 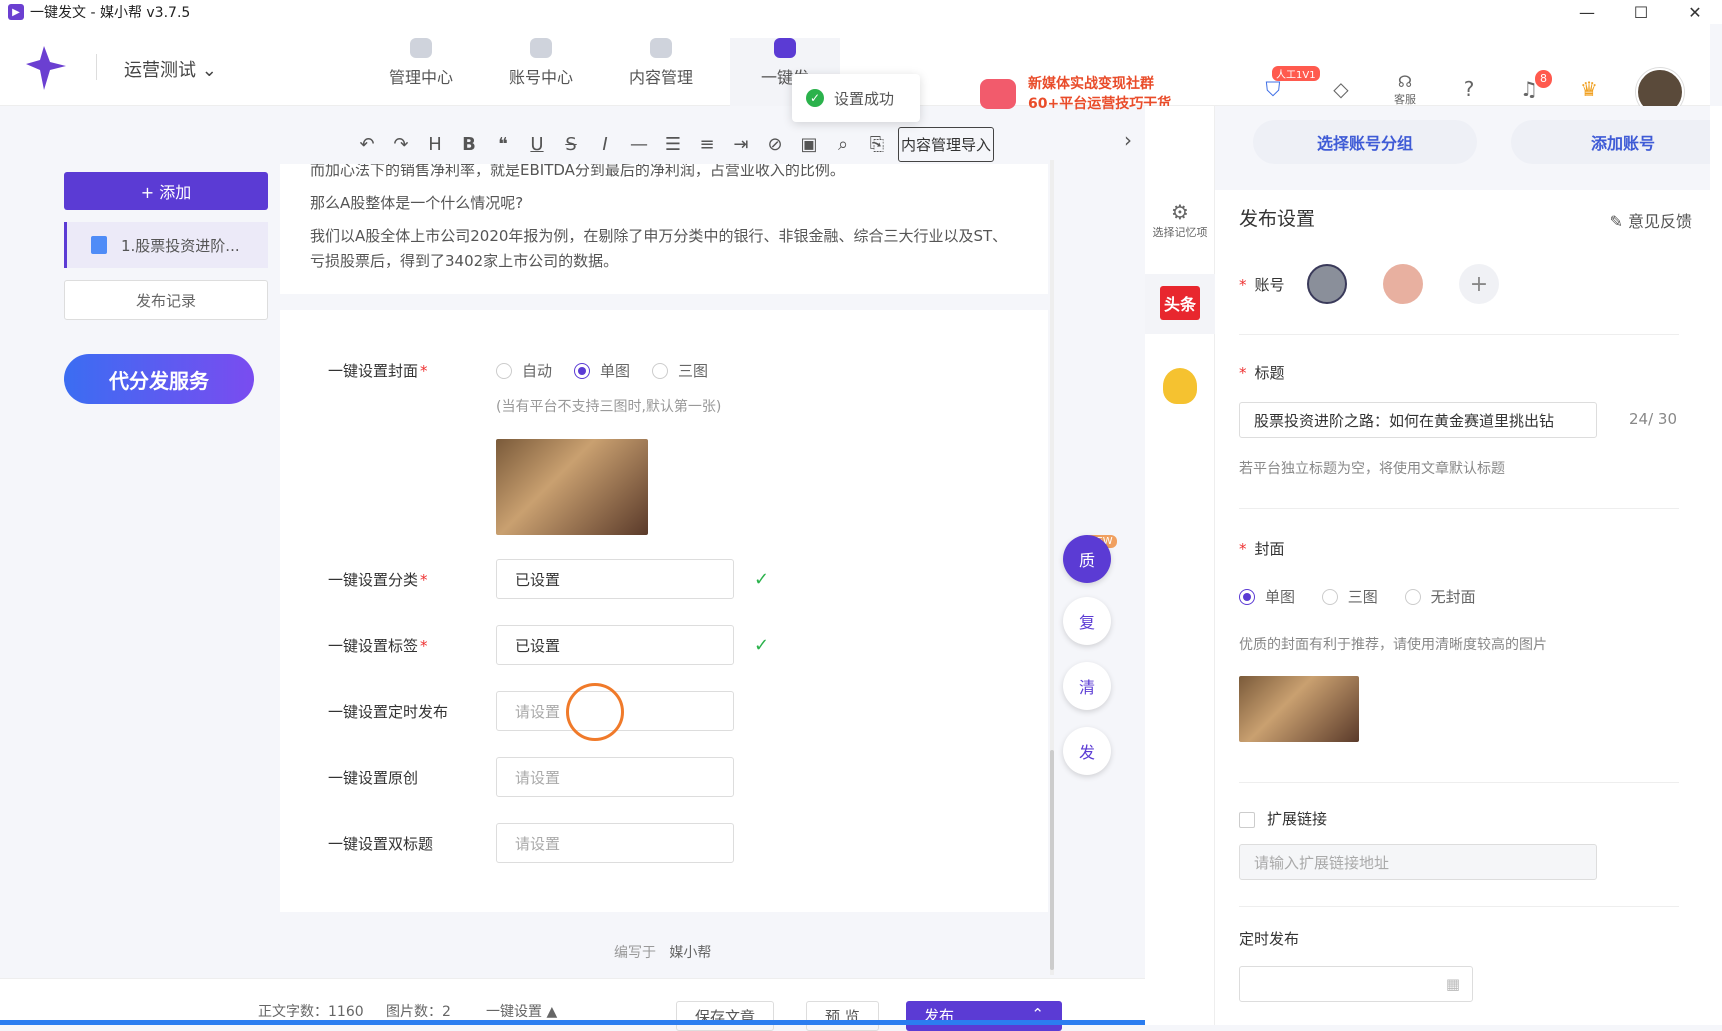 What do you see at coordinates (521, 1011) in the screenshot?
I see `one-click-settings-toggle: 一键设置 ▲` at bounding box center [521, 1011].